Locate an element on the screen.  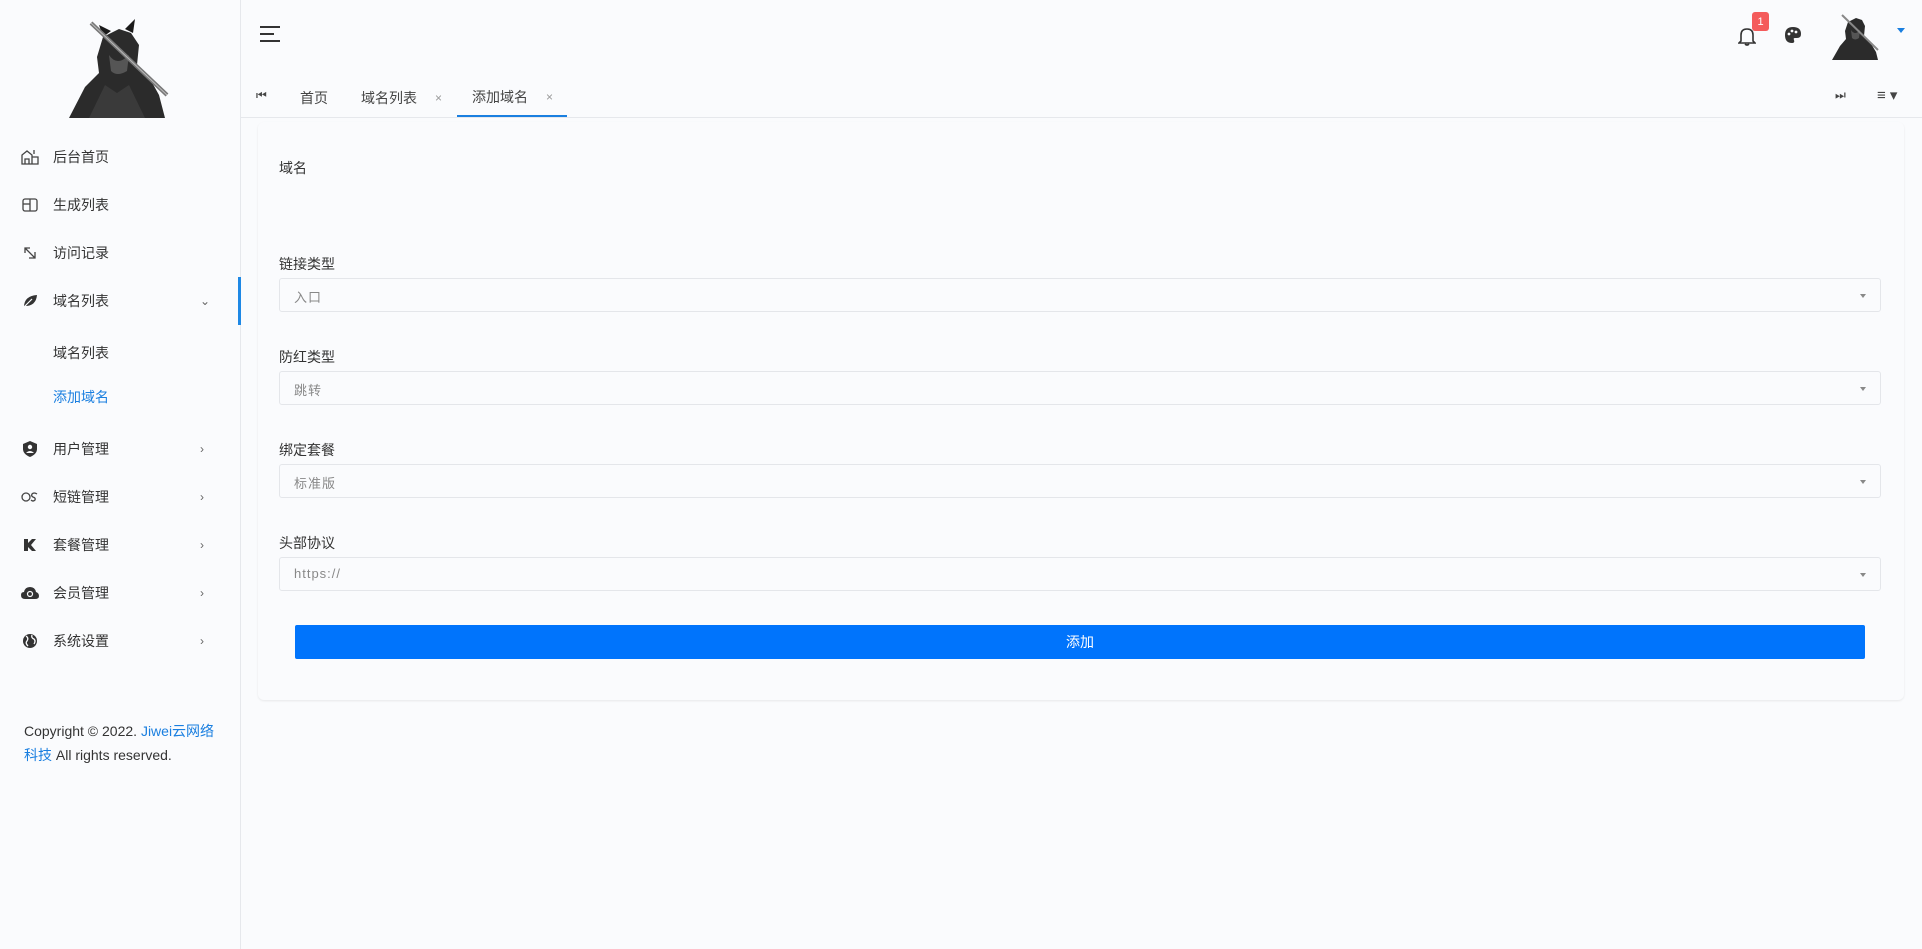
domain-label: 域名 is located at coordinates (293, 168).